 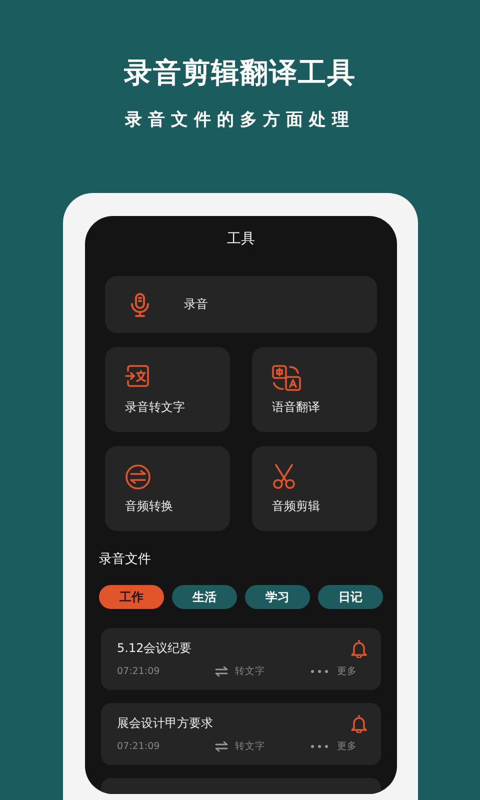 What do you see at coordinates (167, 389) in the screenshot?
I see `tool-card: 录音转文字` at bounding box center [167, 389].